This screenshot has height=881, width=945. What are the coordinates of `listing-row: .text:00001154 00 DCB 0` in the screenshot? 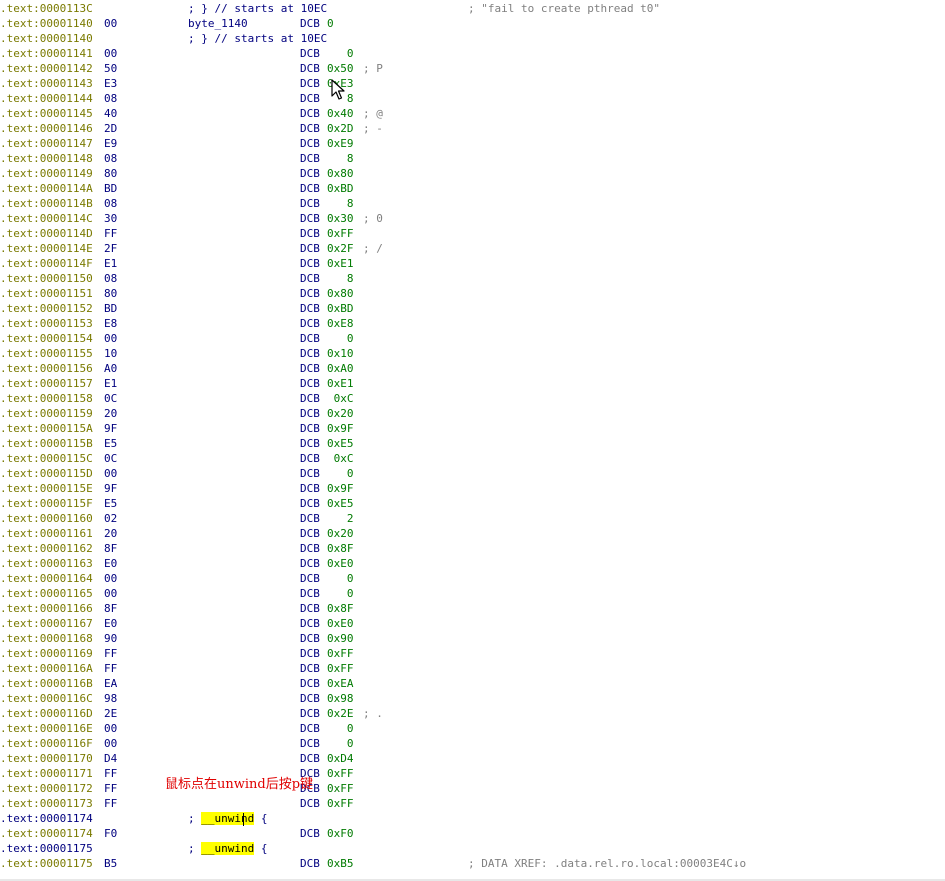 It's located at (472, 338).